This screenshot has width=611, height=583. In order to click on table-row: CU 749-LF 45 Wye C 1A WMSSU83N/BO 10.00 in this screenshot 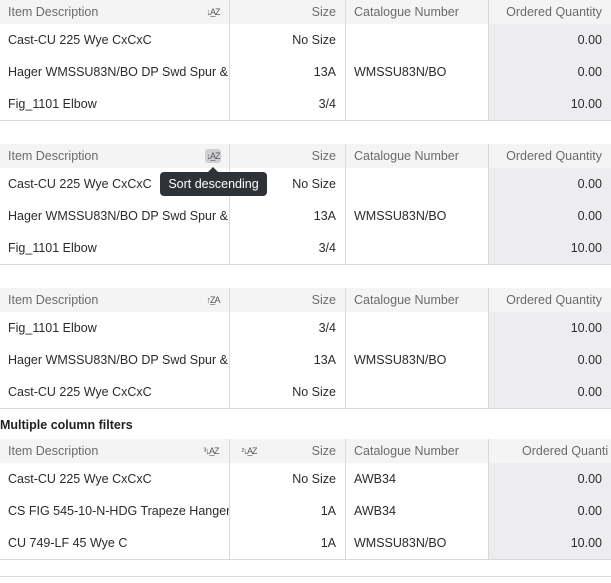, I will do `click(305, 543)`.